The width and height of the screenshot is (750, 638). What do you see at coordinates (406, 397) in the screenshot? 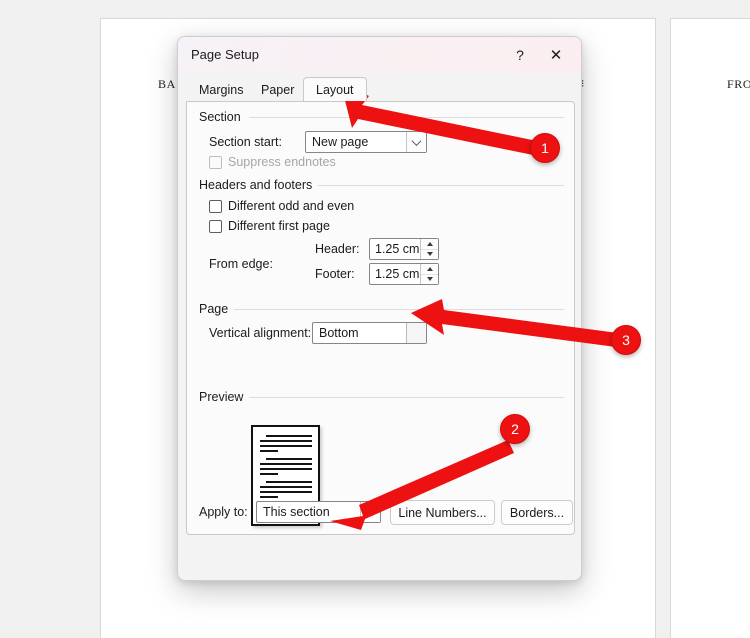
I see `preview-group-rule` at bounding box center [406, 397].